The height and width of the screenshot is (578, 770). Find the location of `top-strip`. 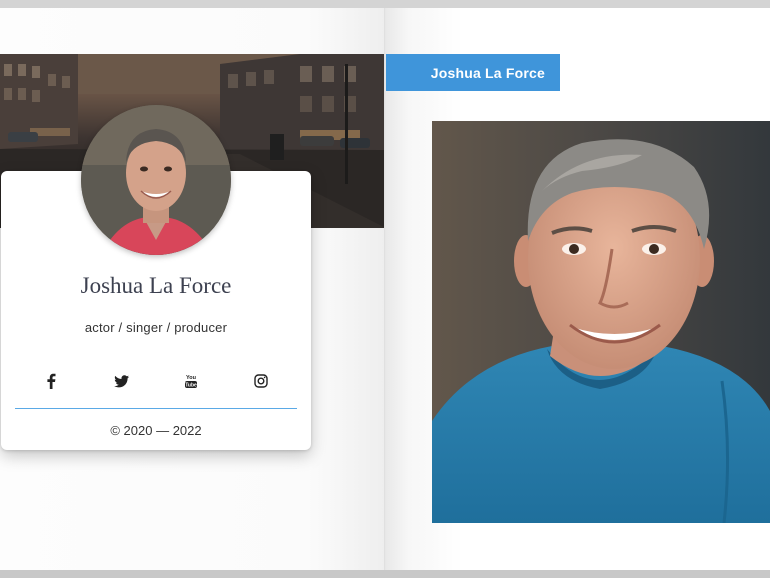

top-strip is located at coordinates (385, 4).